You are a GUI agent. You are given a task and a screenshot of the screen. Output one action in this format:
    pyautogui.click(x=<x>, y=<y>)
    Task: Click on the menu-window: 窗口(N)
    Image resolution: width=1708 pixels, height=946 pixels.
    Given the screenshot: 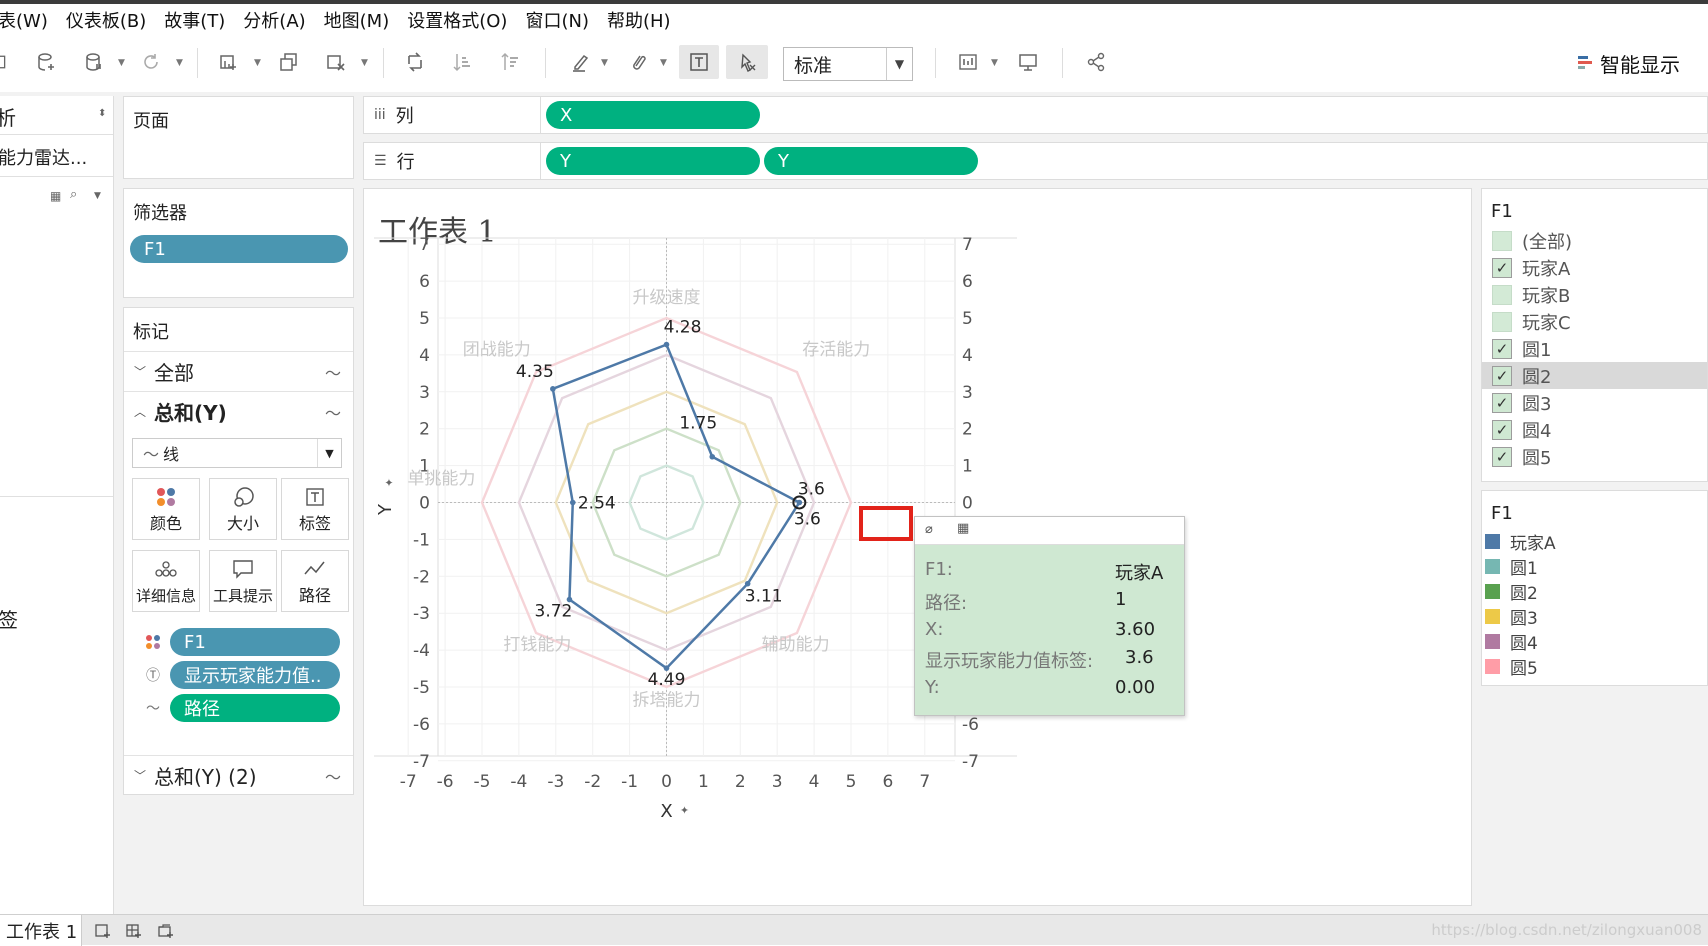 What is the action you would take?
    pyautogui.click(x=557, y=20)
    